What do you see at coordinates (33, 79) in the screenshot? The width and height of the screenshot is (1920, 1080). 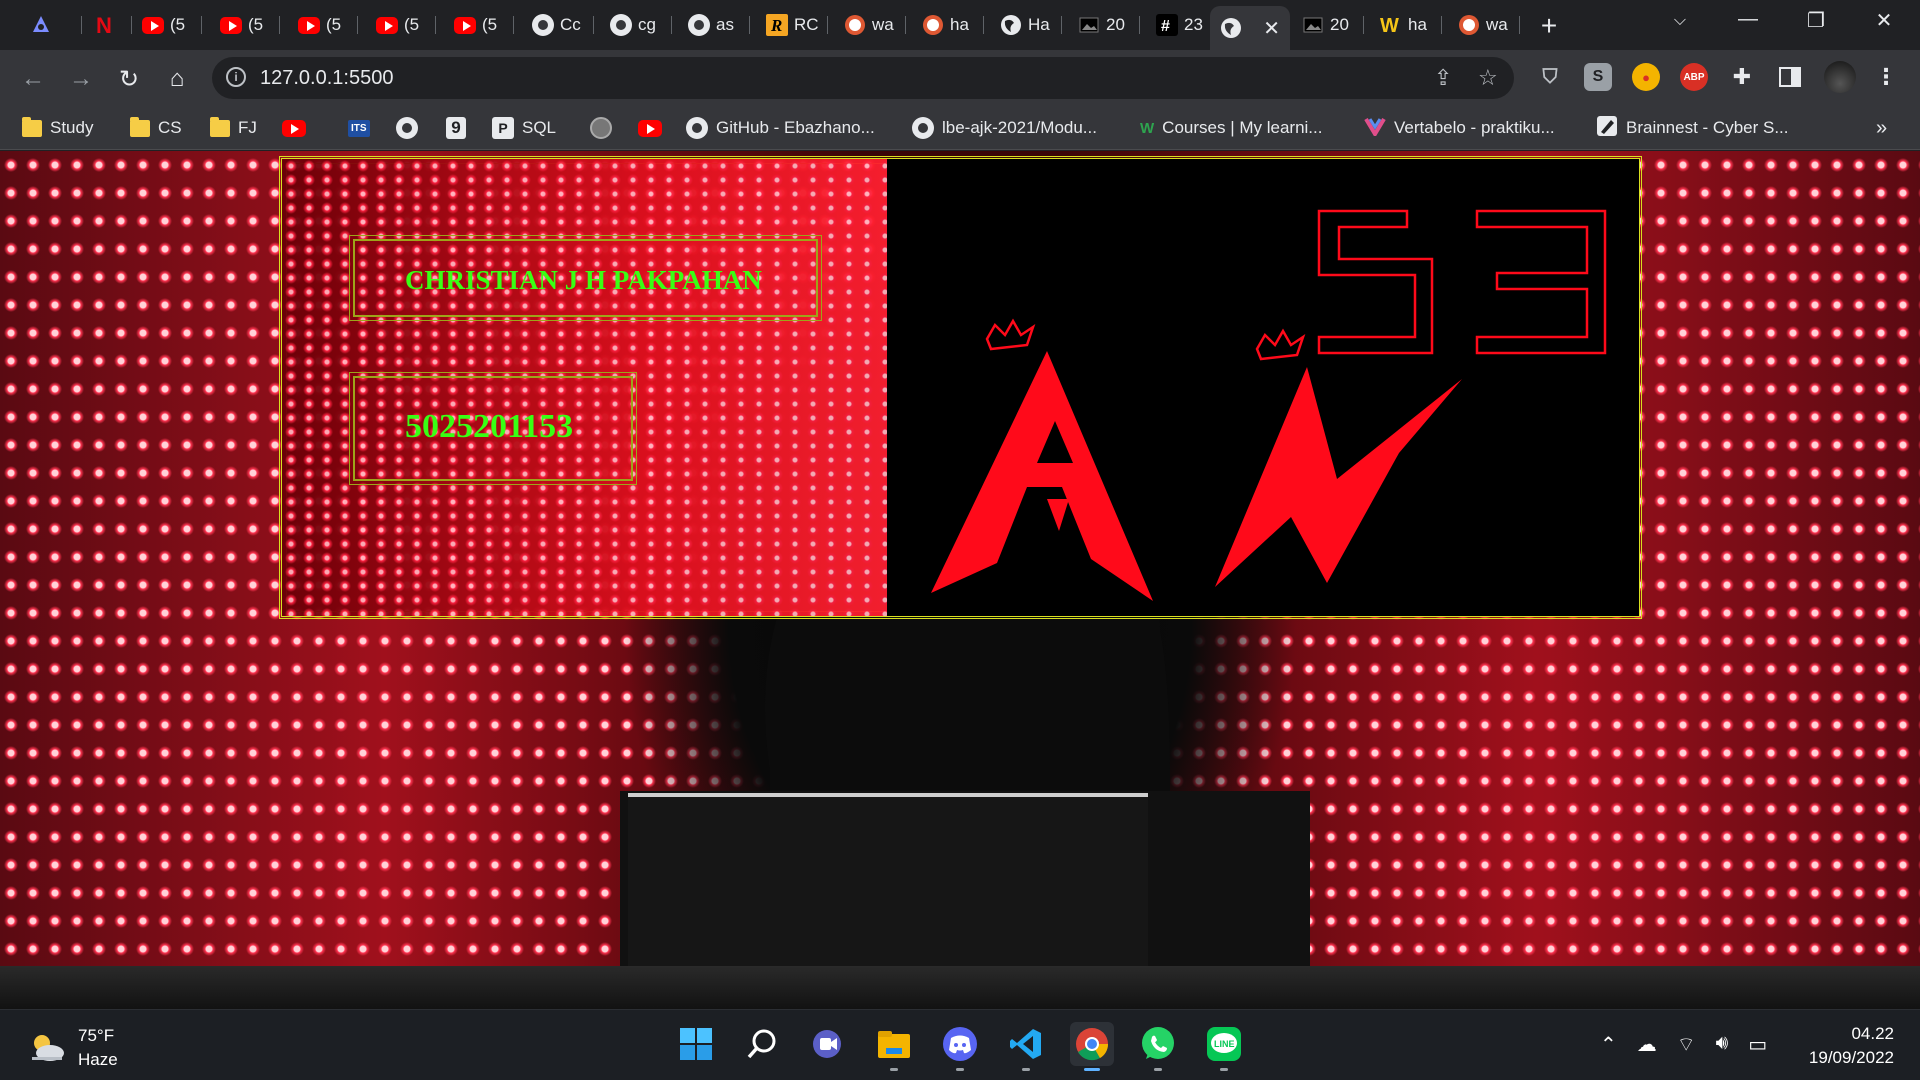 I see `back-icon: ←` at bounding box center [33, 79].